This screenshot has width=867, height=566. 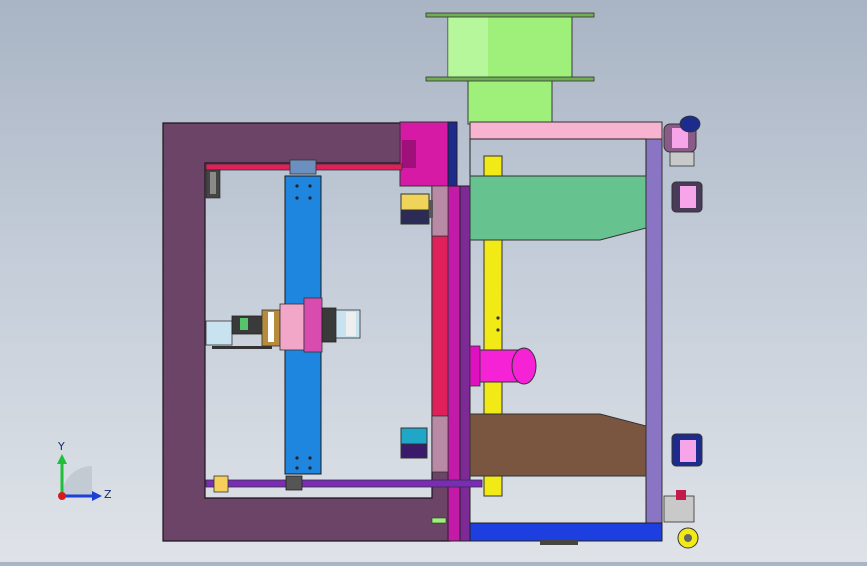 What do you see at coordinates (440, 326) in the screenshot?
I see `red-strip` at bounding box center [440, 326].